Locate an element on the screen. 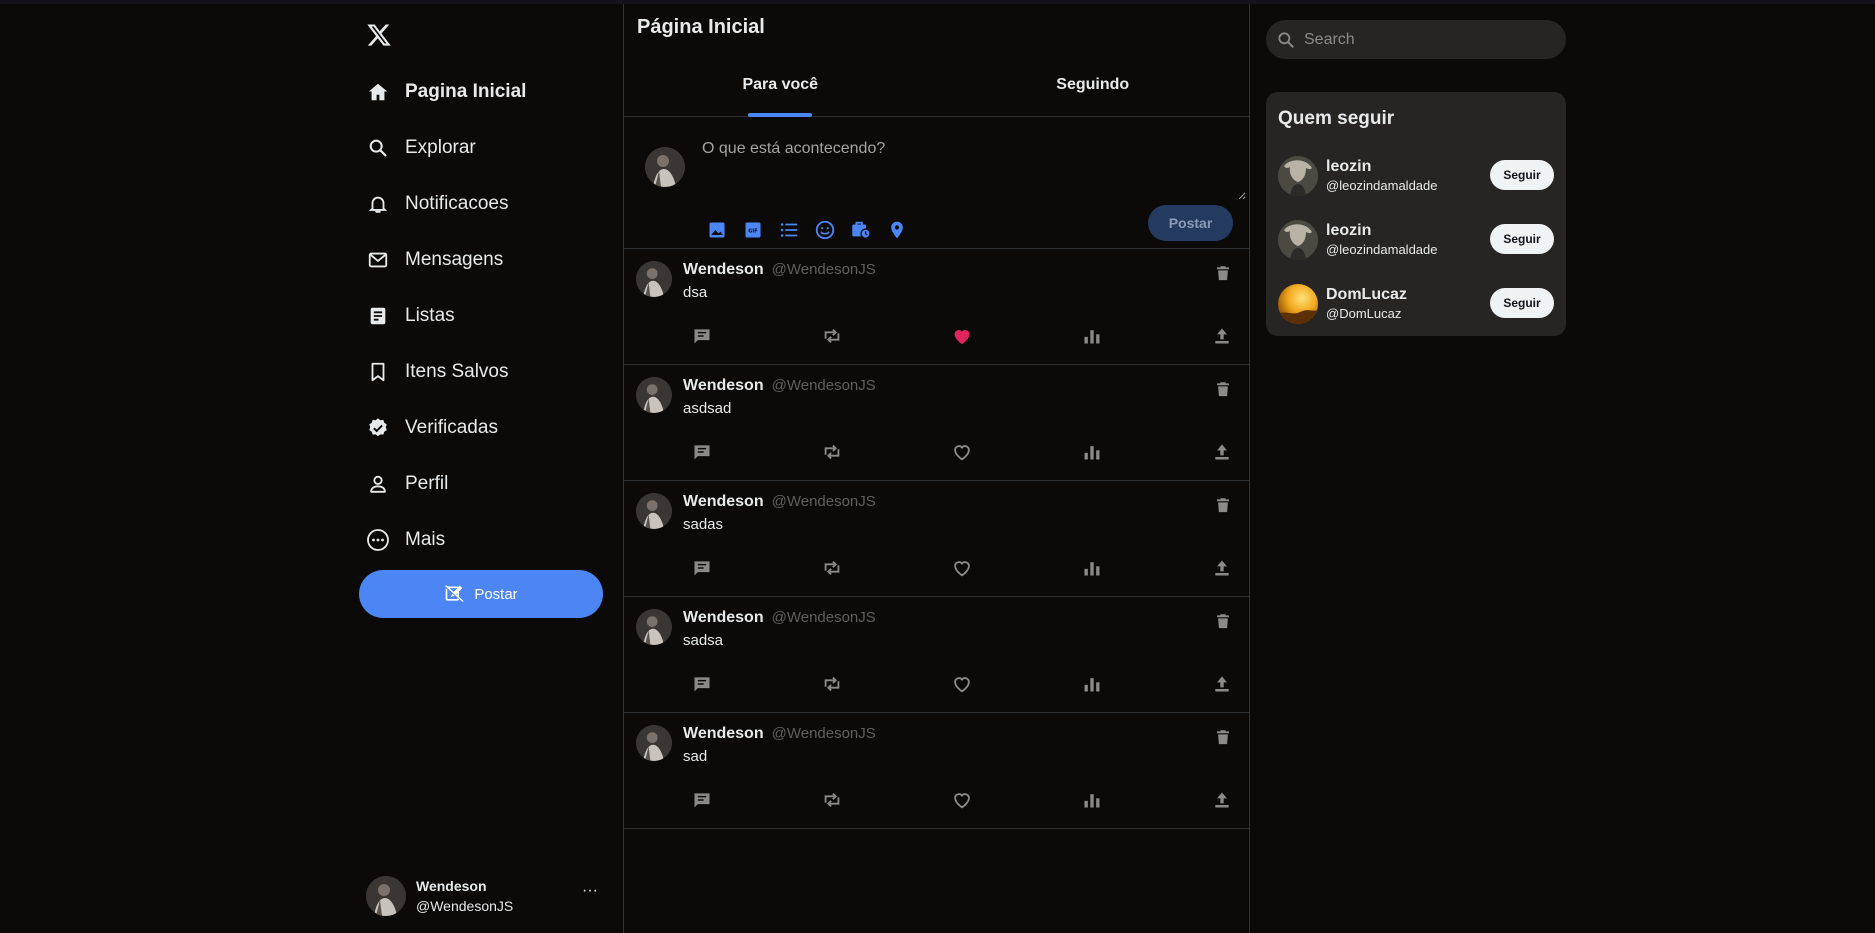  tweet: Wendeson @WendesonJS sadas is located at coordinates (936, 539).